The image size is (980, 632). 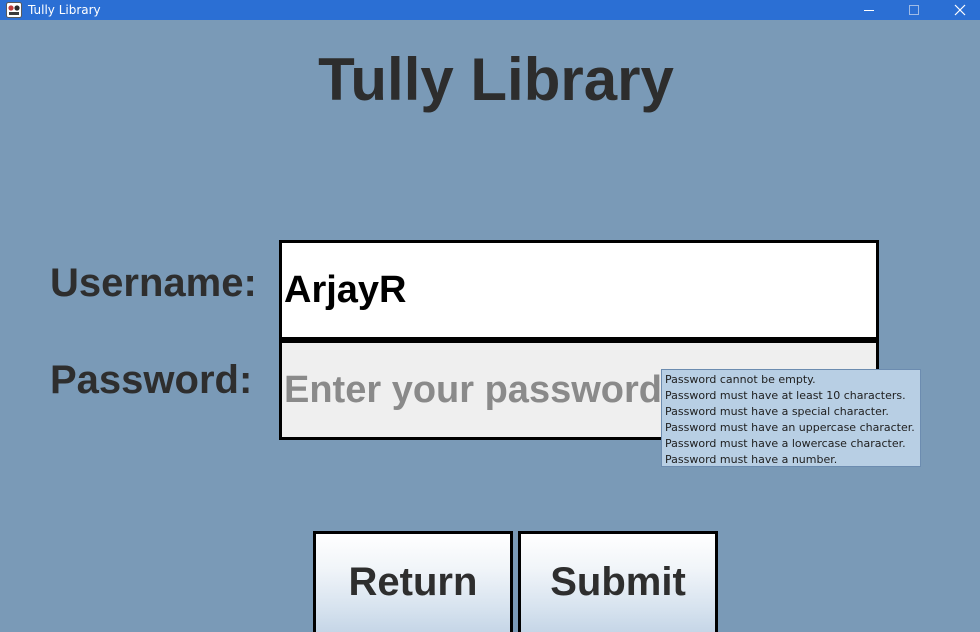 I want to click on close-icon, so click(x=960, y=10).